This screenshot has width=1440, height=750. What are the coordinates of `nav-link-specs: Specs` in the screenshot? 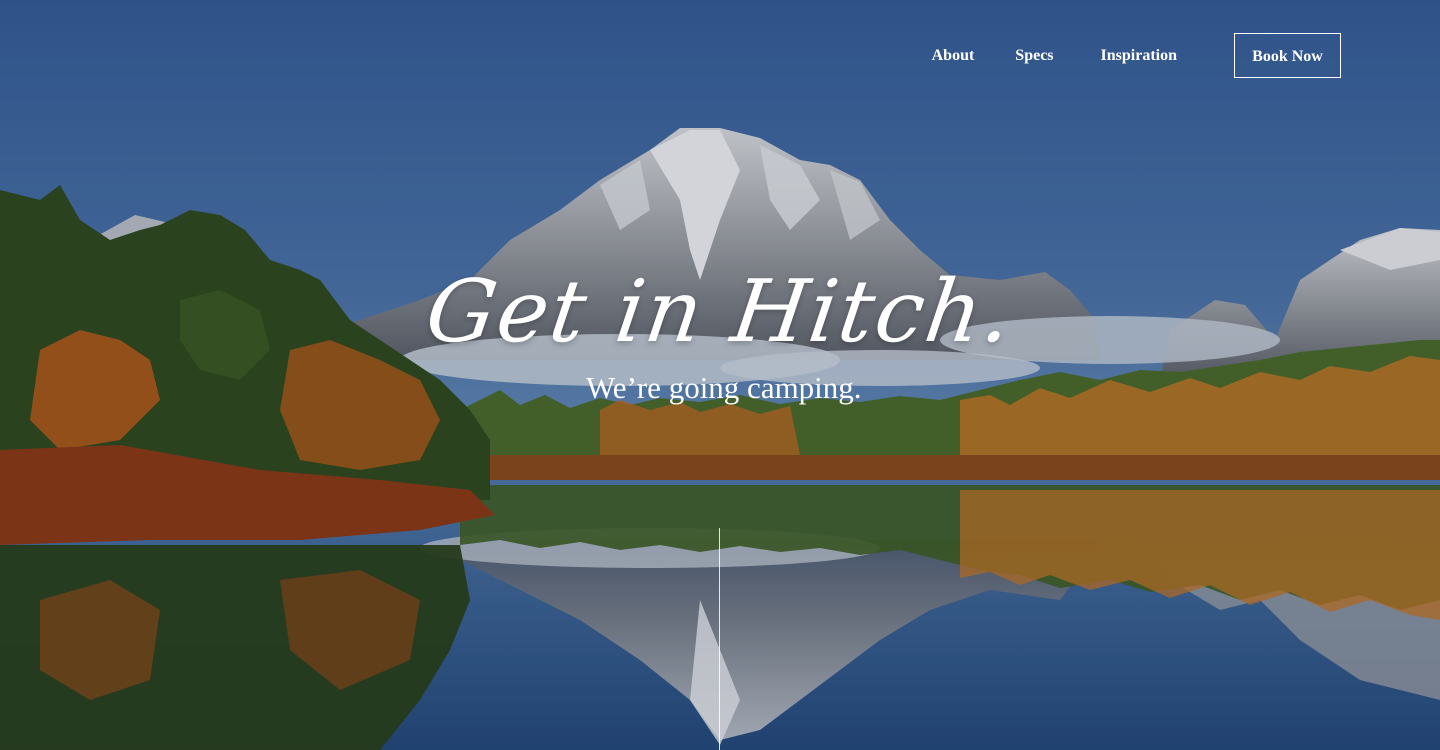 It's located at (1034, 55).